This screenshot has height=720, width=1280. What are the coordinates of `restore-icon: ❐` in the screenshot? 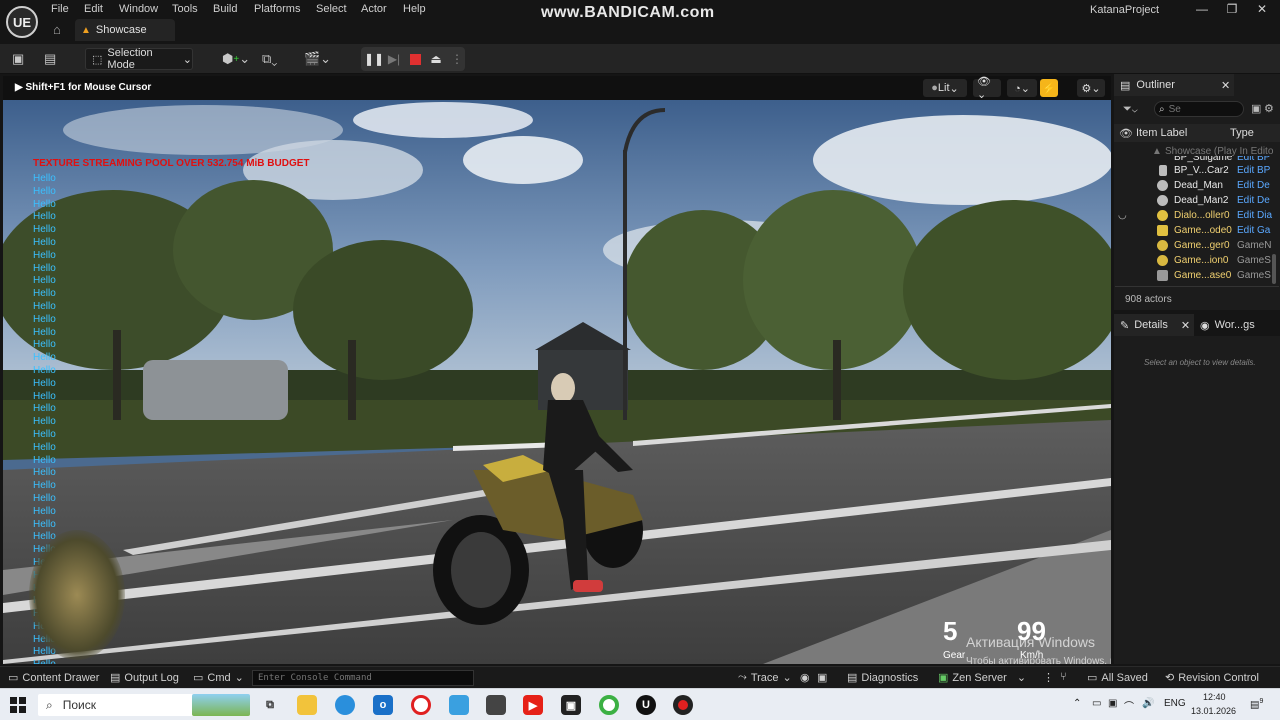 It's located at (1232, 9).